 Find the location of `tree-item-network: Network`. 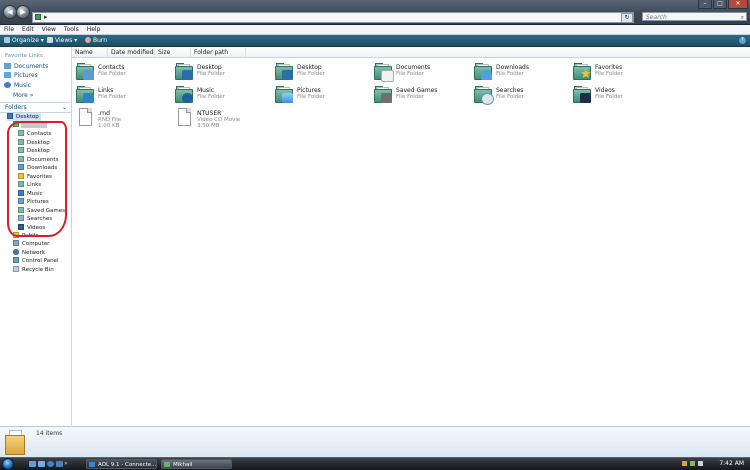

tree-item-network: Network is located at coordinates (29, 253).